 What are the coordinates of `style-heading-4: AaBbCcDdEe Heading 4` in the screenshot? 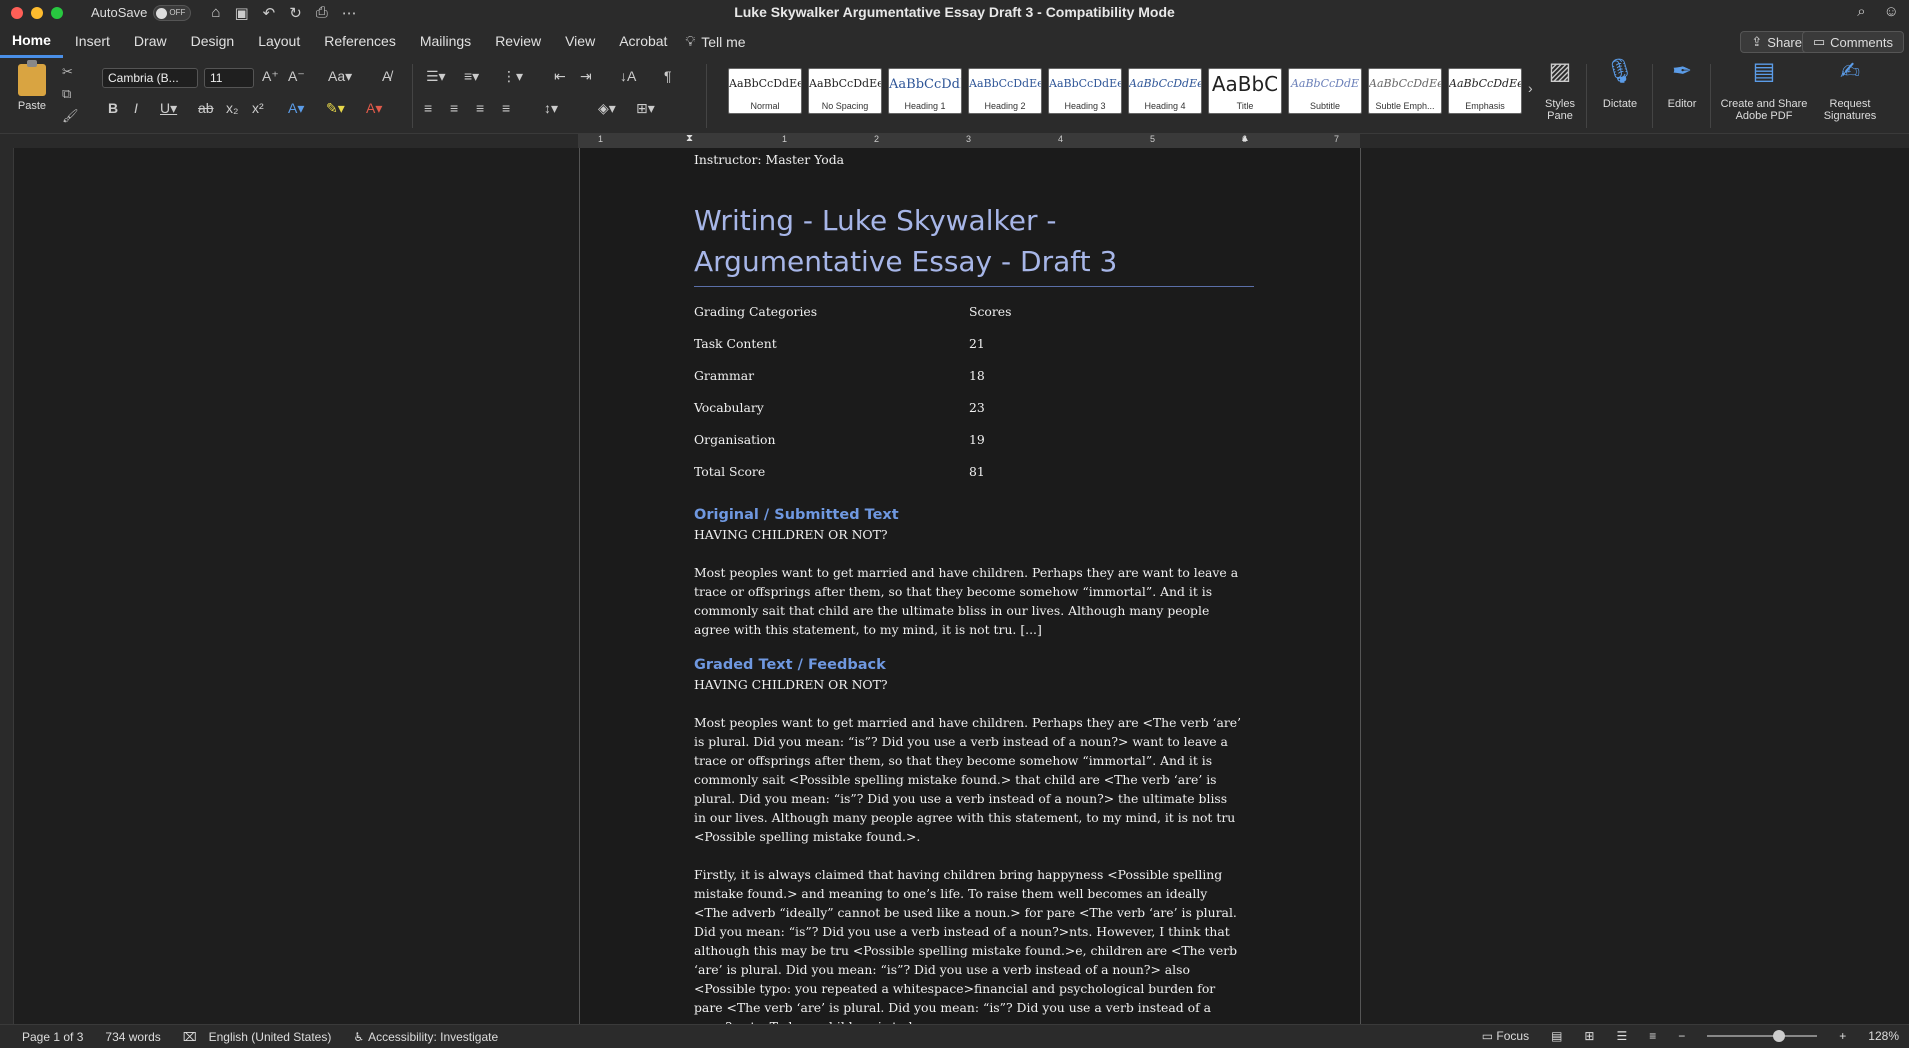 It's located at (1165, 91).